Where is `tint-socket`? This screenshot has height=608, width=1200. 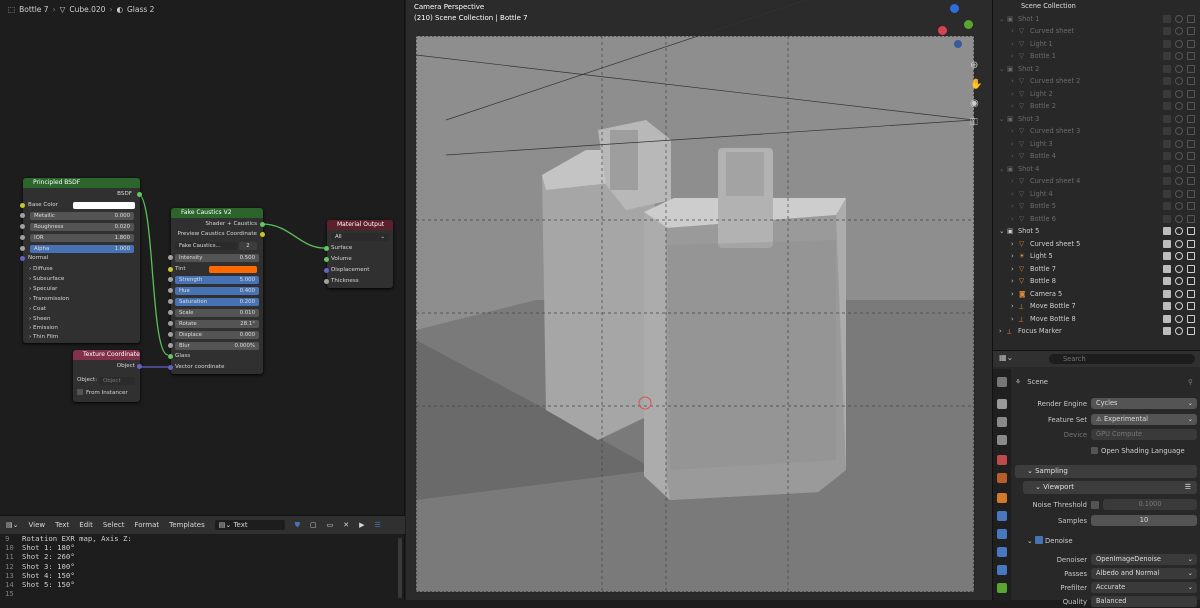
tint-socket is located at coordinates (170, 269).